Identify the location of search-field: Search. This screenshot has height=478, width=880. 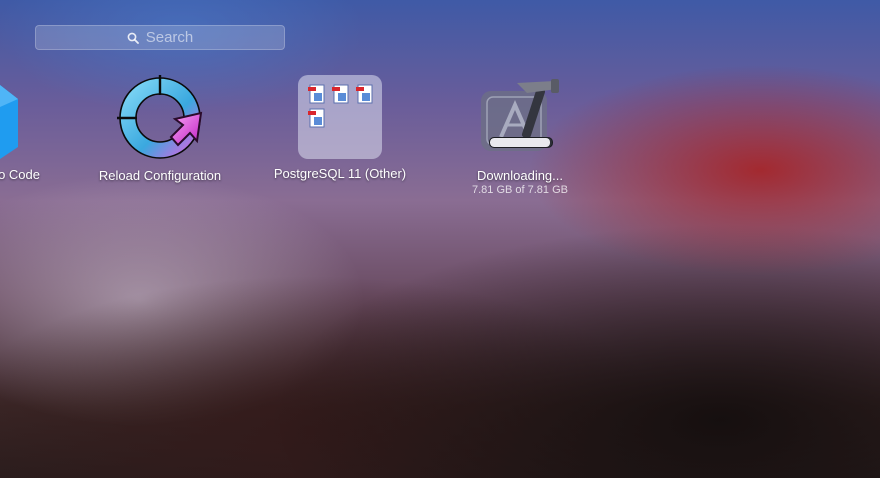
(160, 37).